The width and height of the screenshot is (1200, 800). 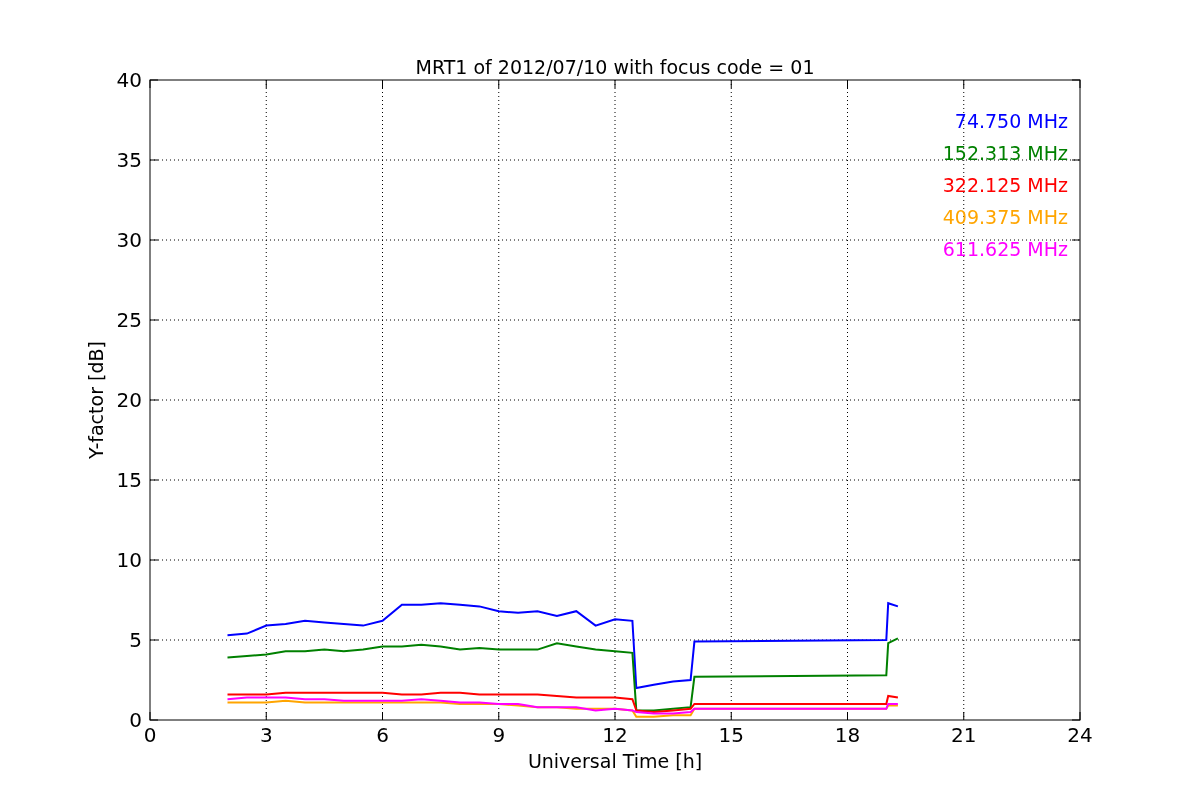 What do you see at coordinates (382, 735) in the screenshot?
I see `tick-label: 6` at bounding box center [382, 735].